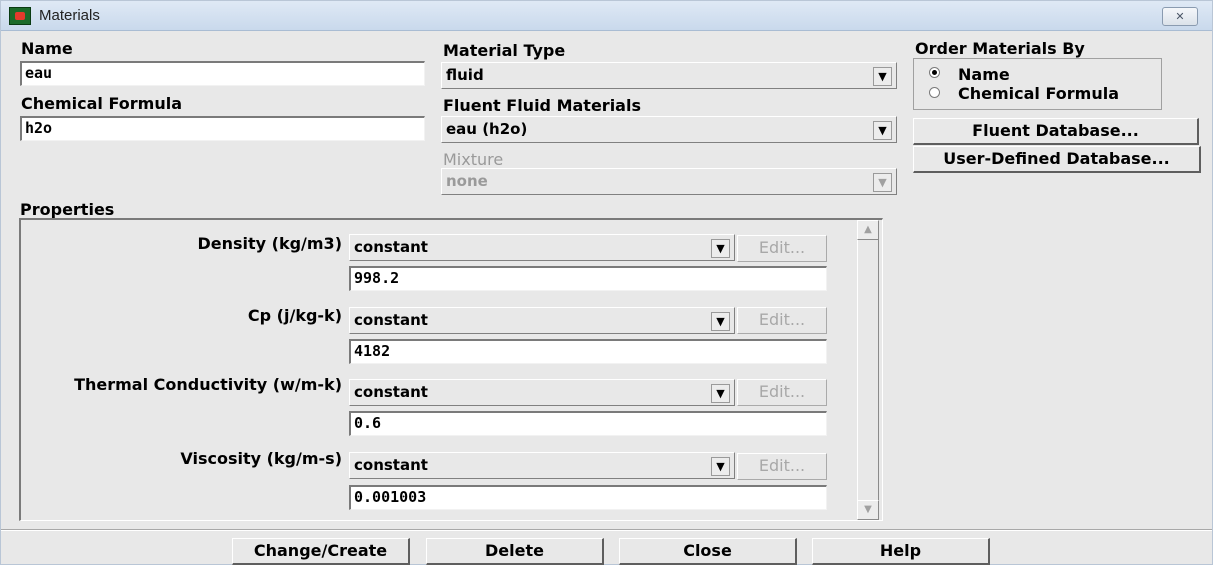 Image resolution: width=1213 pixels, height=565 pixels. I want to click on cp-label: Cp (j/kg-k), so click(294, 315).